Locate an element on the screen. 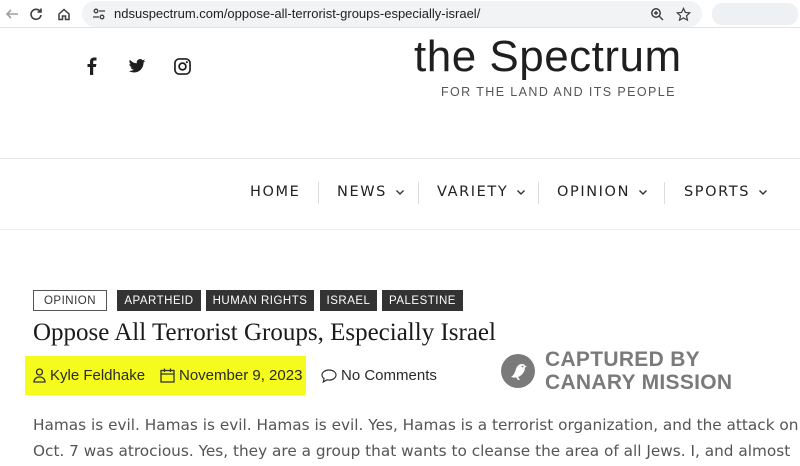 This screenshot has width=800, height=466. refresh-icon is located at coordinates (36, 14).